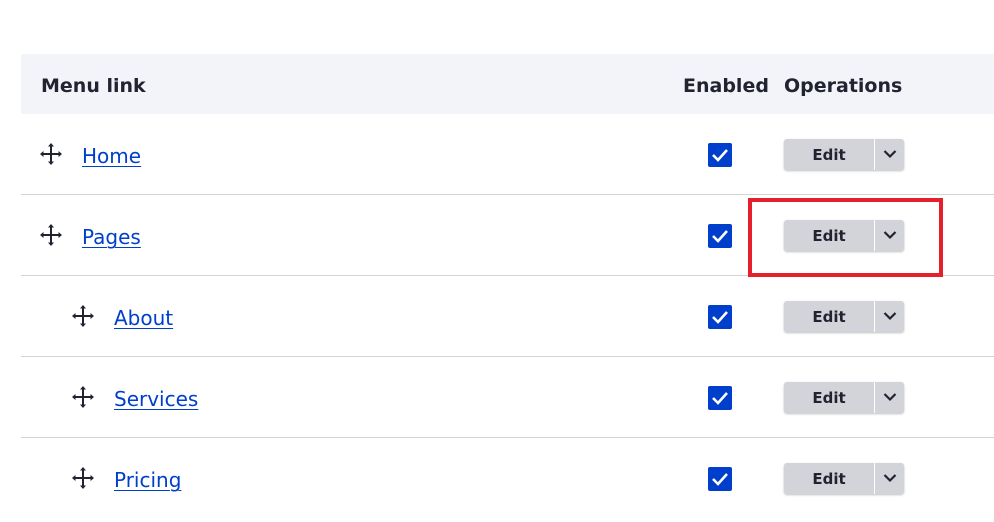 This screenshot has width=994, height=522. Describe the element at coordinates (845, 237) in the screenshot. I see `highlight-box` at that location.